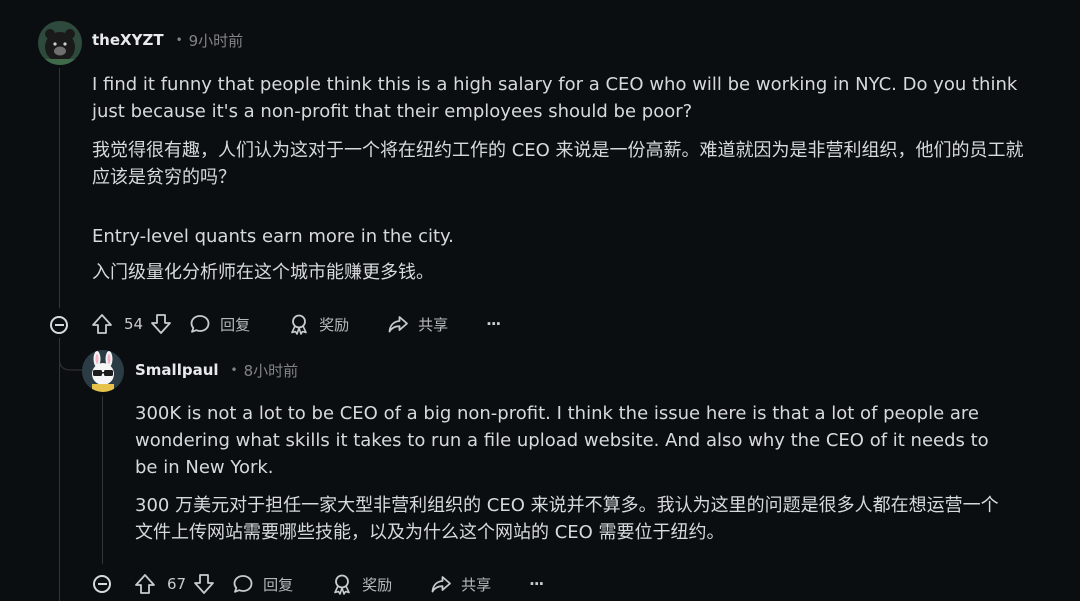 The image size is (1080, 601). I want to click on comment-meta: Smallpaul • 8小时前, so click(216, 370).